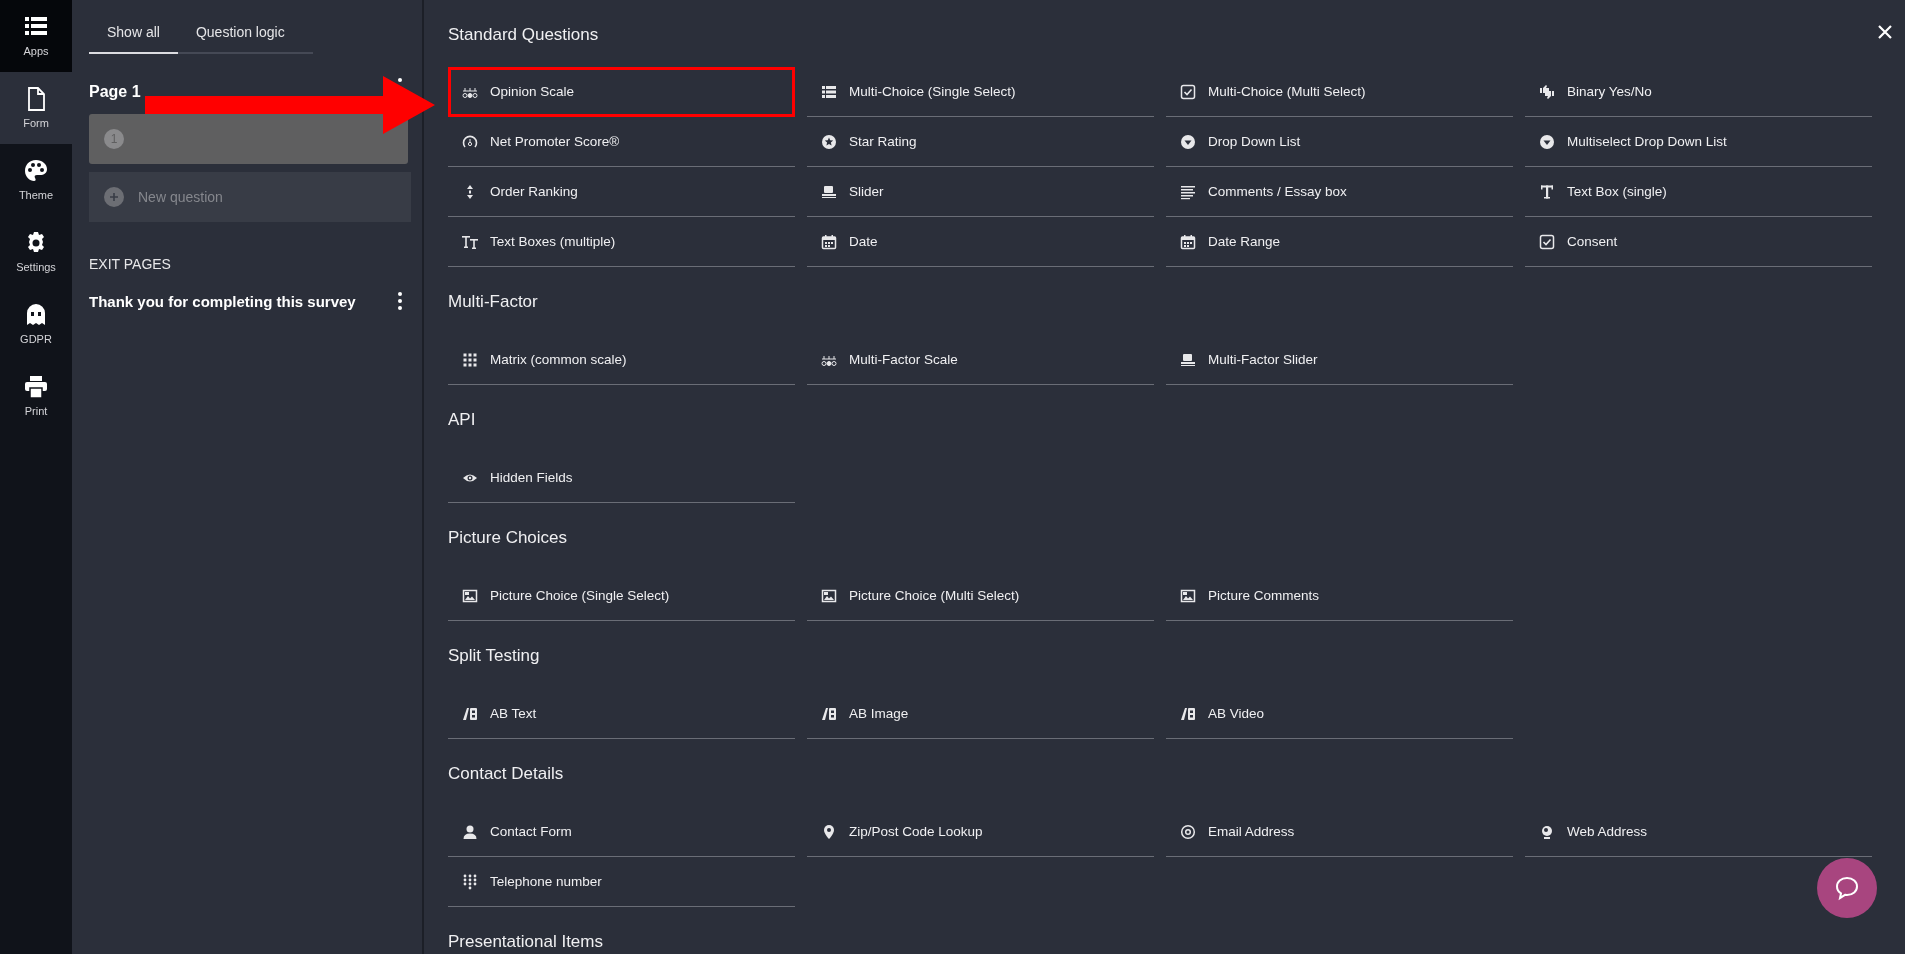 The width and height of the screenshot is (1905, 954). What do you see at coordinates (36, 324) in the screenshot?
I see `rail-item: GDPR` at bounding box center [36, 324].